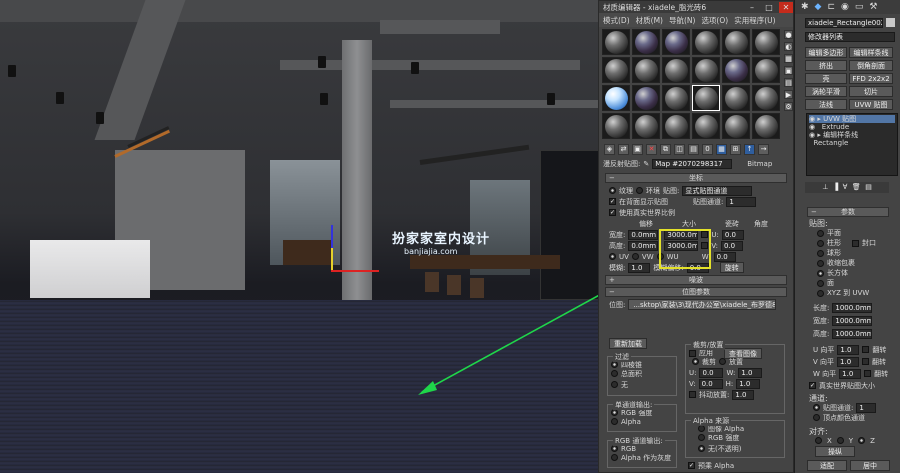 This screenshot has height=473, width=900. Describe the element at coordinates (788, 34) in the screenshot. I see `sample-type-icon: ●` at that location.